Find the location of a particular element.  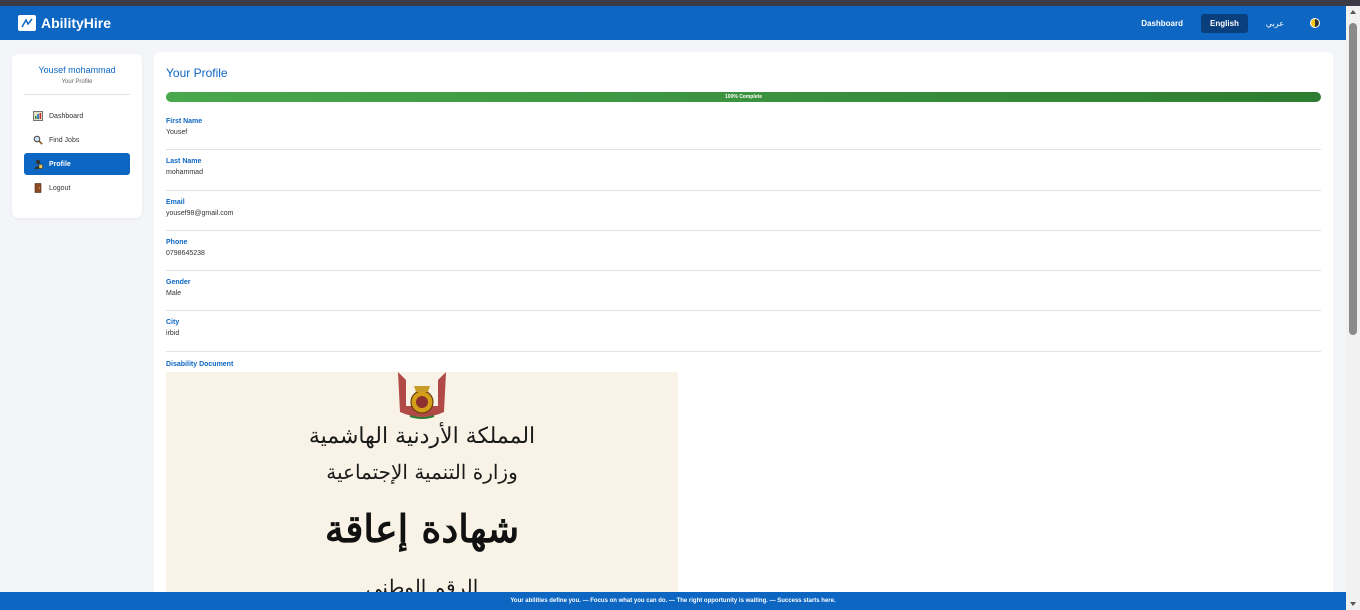

scroll-thumb is located at coordinates (1353, 179).